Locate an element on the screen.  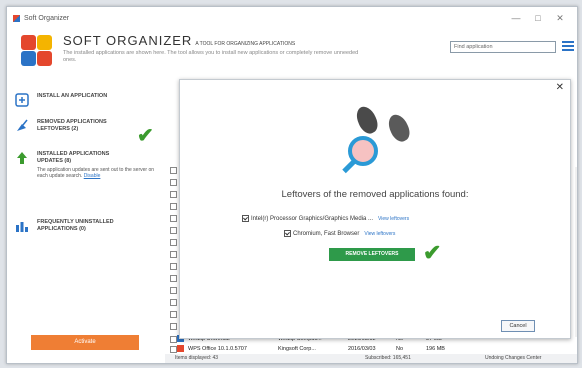
sidebar-item-count: UPDATES (8) is located at coordinates (54, 161).